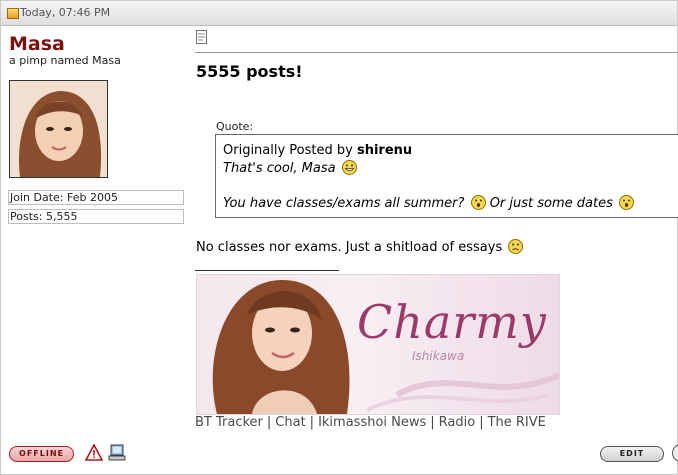  What do you see at coordinates (279, 168) in the screenshot?
I see `quote-text-1: That's cool, Masa` at bounding box center [279, 168].